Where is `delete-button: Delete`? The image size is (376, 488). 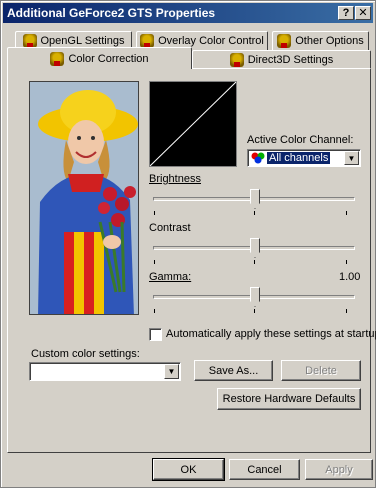 delete-button: Delete is located at coordinates (321, 370).